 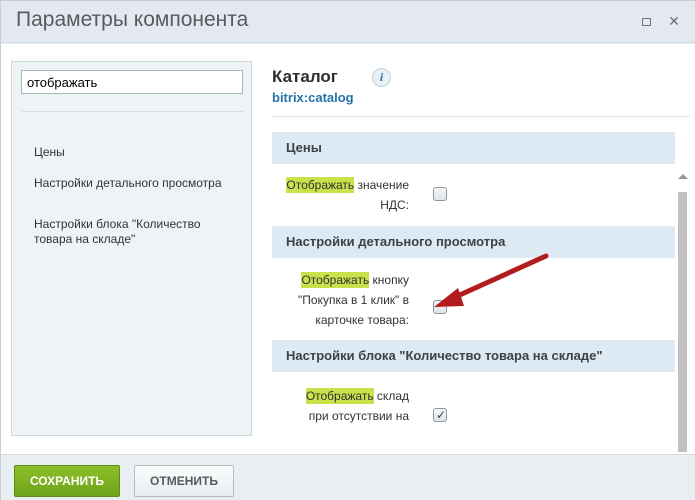 I want to click on header-divider, so click(x=481, y=116).